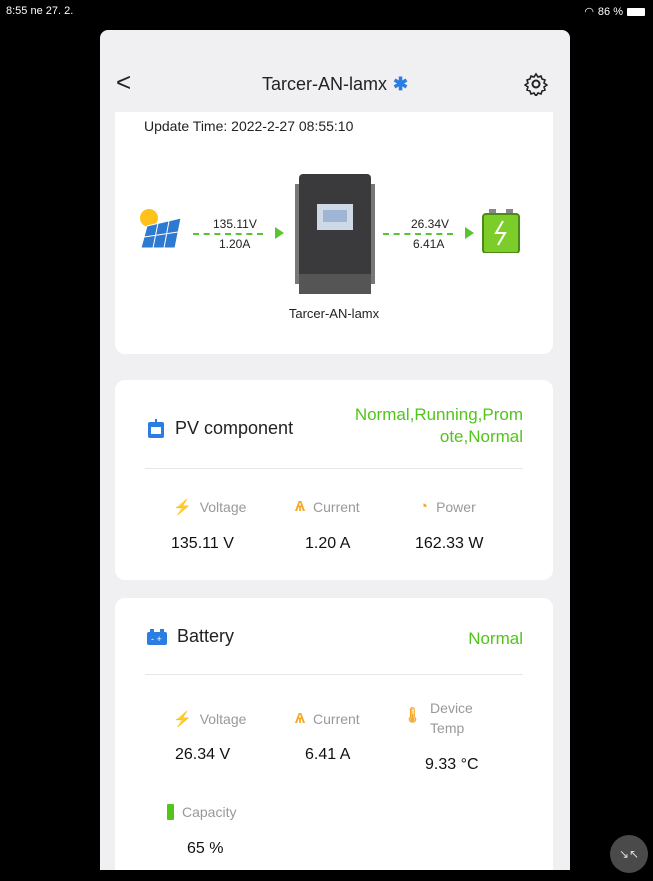 The width and height of the screenshot is (653, 881). I want to click on battery-heading: - + Battery, so click(190, 636).